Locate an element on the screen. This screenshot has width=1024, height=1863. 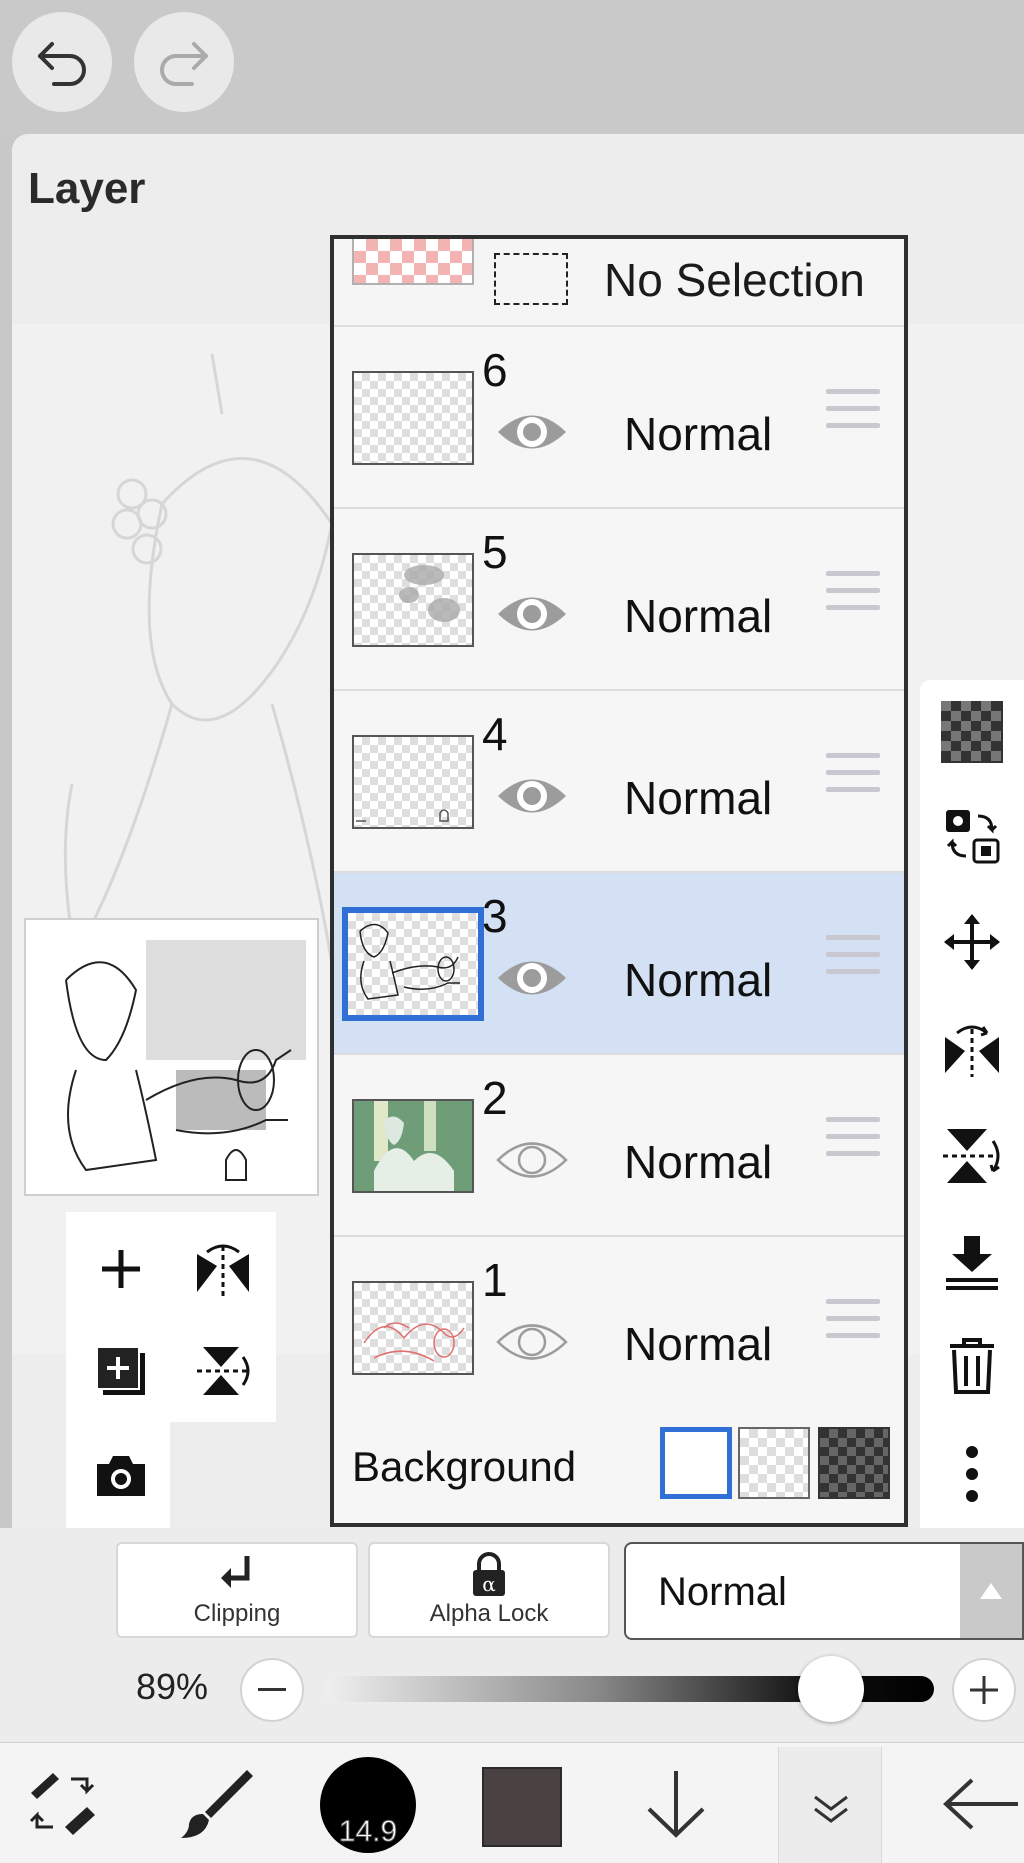
opacity-decrease-button is located at coordinates (272, 1690).